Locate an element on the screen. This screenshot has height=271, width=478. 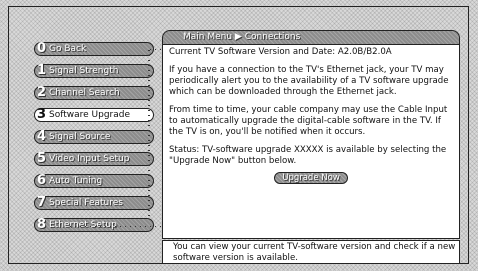
menu-item-video-input-setup: 5 Video Input Setup is located at coordinates (94, 159).